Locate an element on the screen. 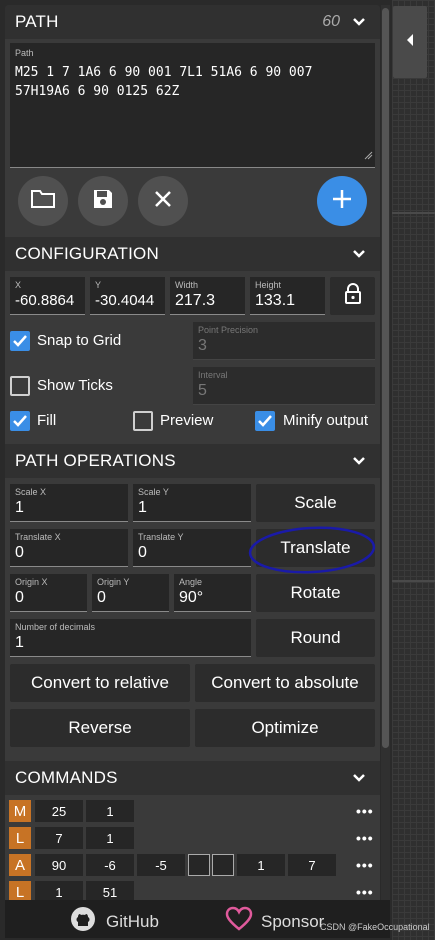 This screenshot has width=435, height=940. clear-button is located at coordinates (163, 201).